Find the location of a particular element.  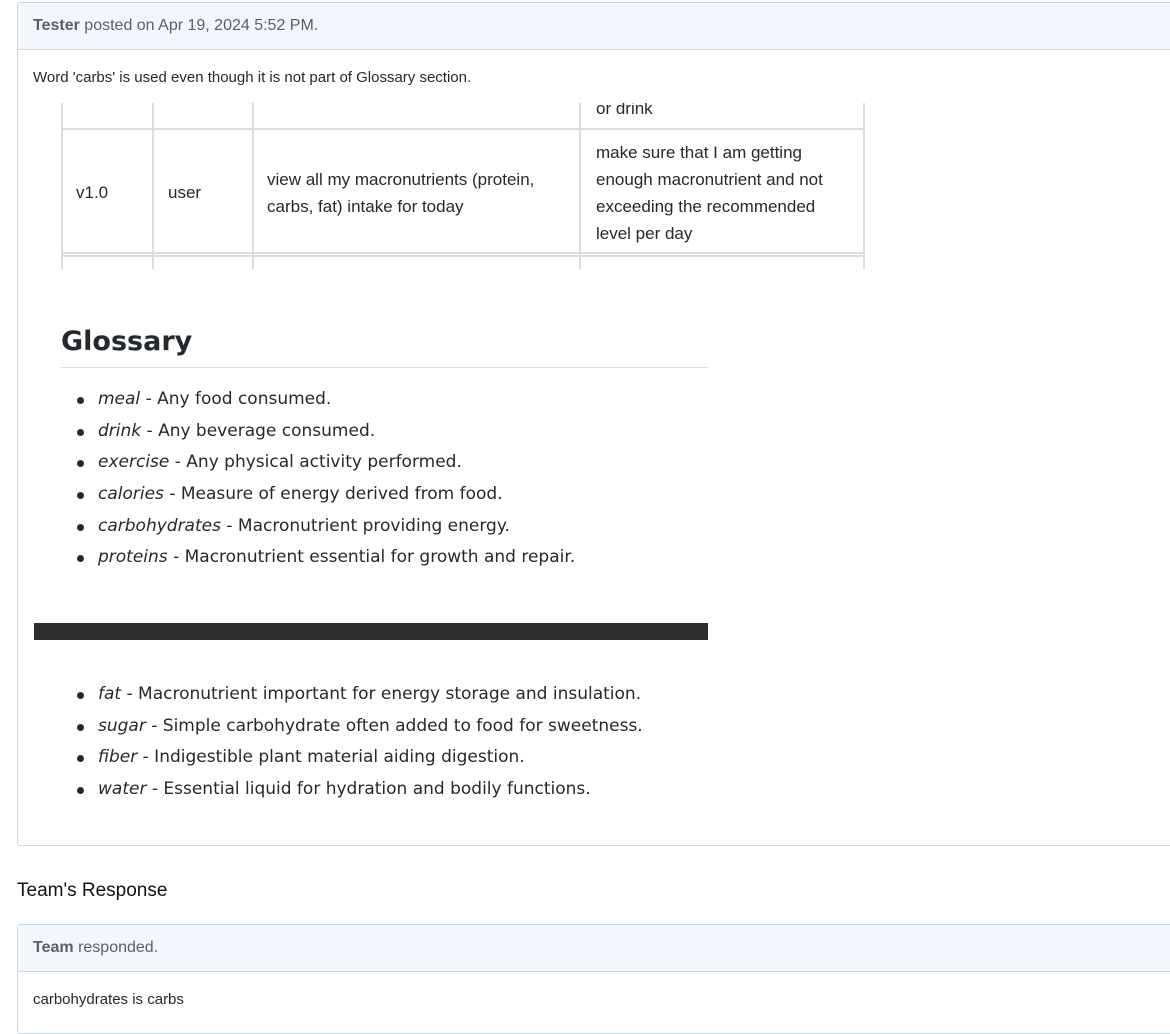

screenshot-separator-bar is located at coordinates (371, 631).